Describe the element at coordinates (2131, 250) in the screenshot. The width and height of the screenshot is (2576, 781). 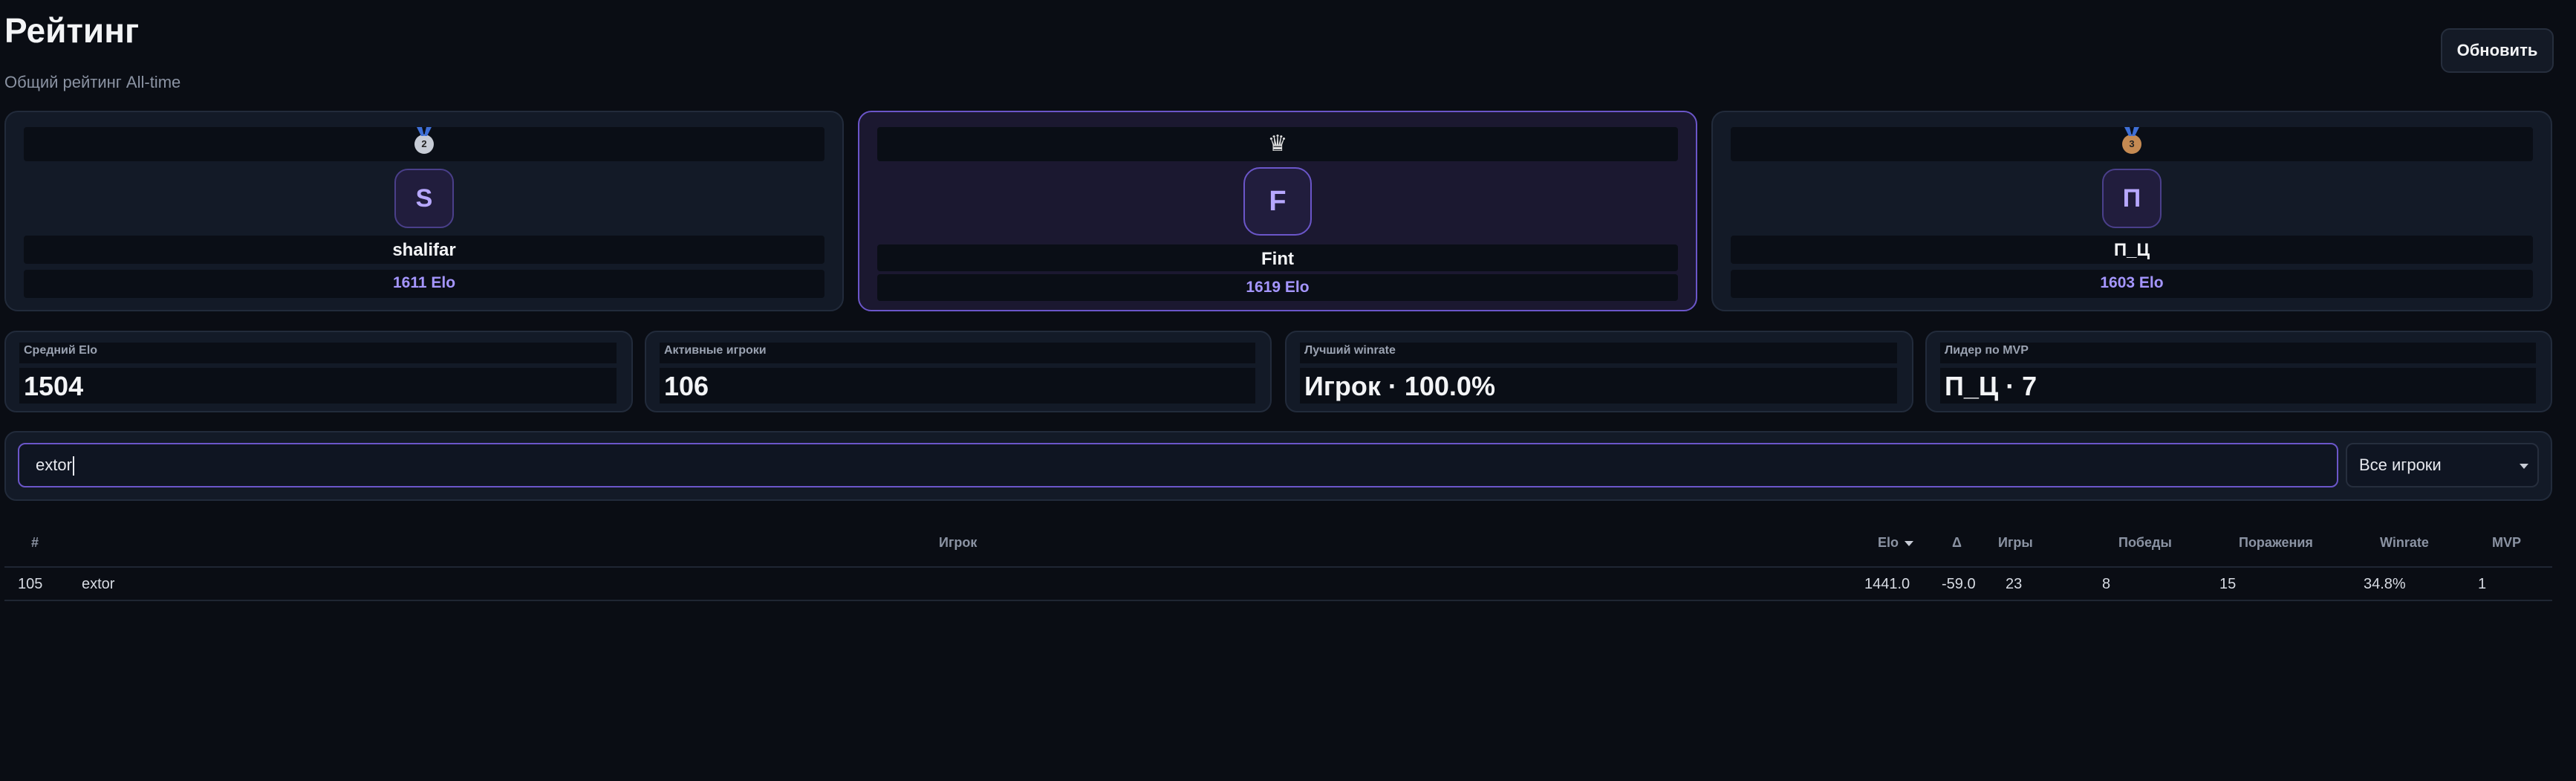
I see `podium-player-name: П_Ц` at that location.